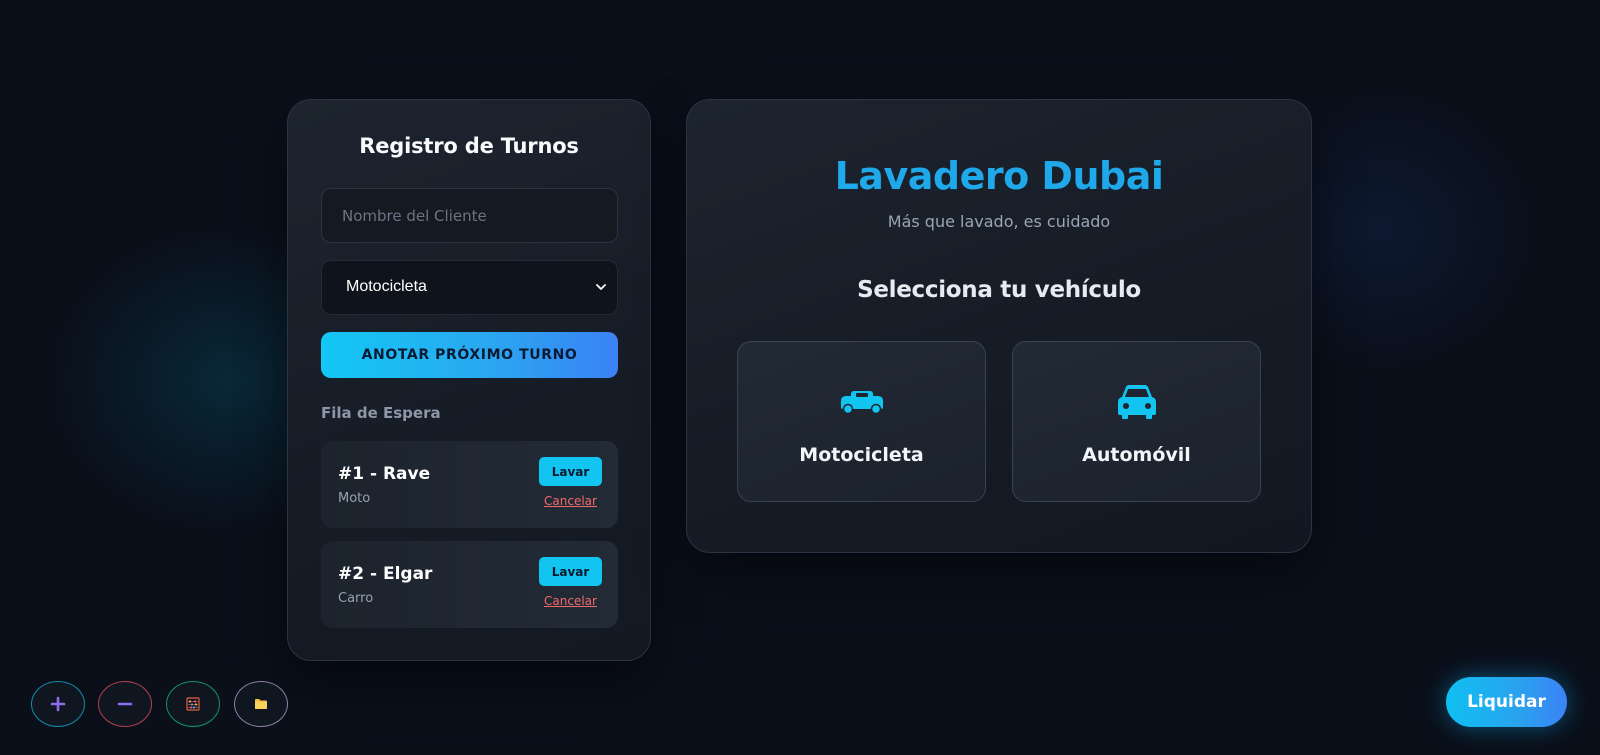 This screenshot has height=755, width=1600. Describe the element at coordinates (469, 215) in the screenshot. I see `client-name-input` at that location.